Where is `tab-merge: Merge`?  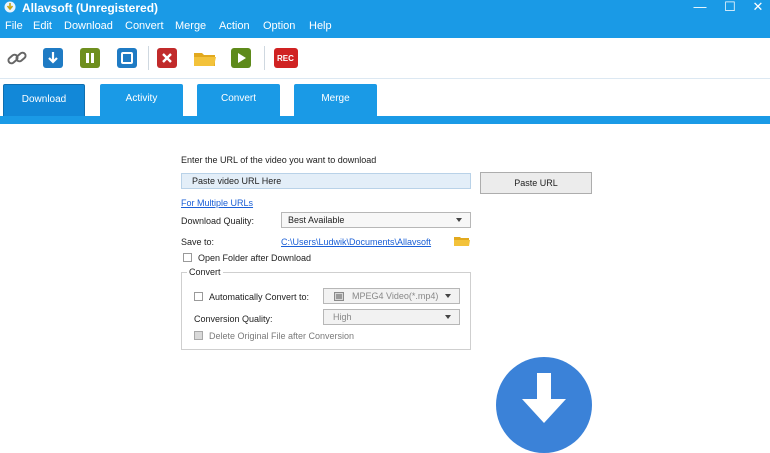 tab-merge: Merge is located at coordinates (335, 101).